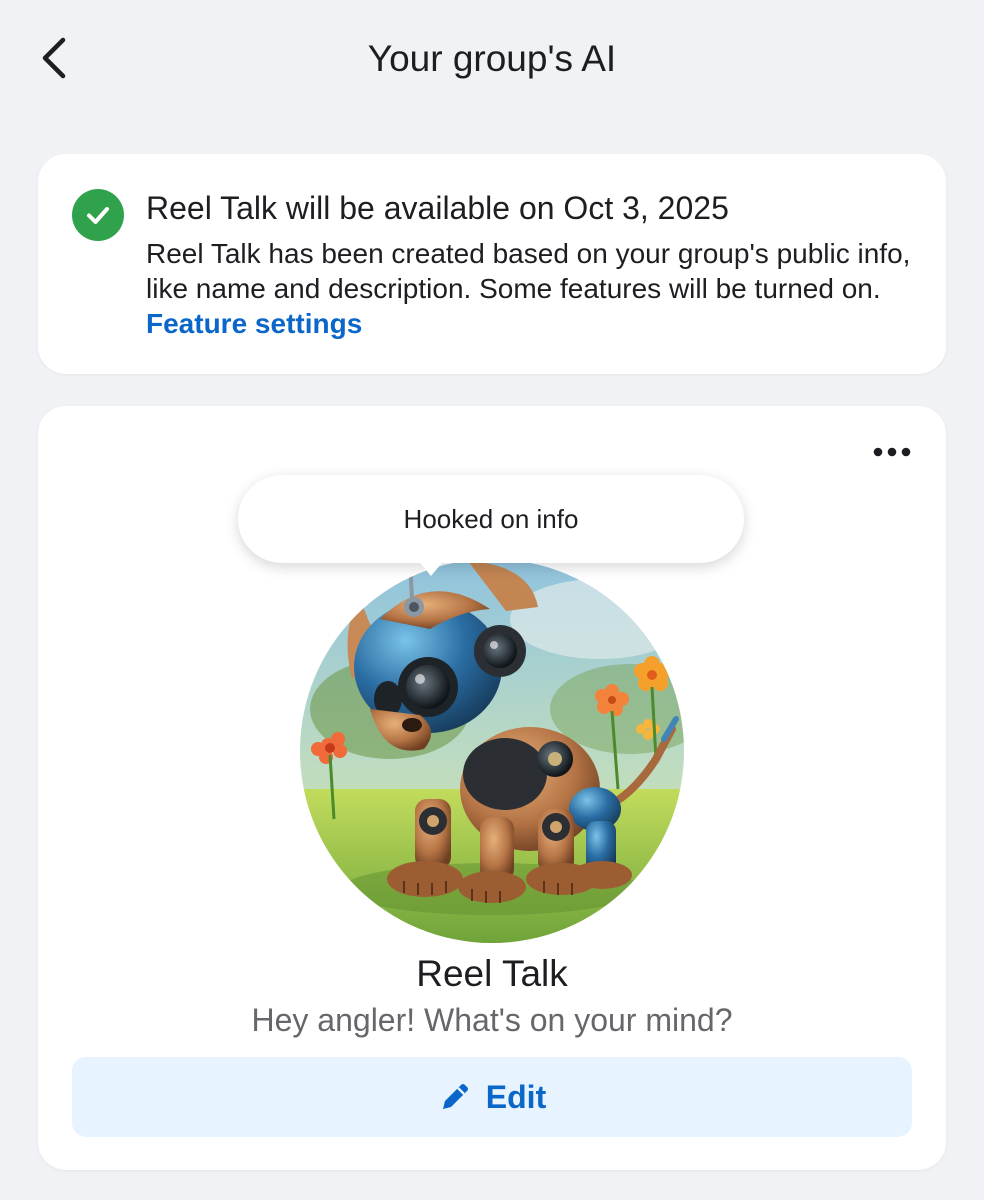 This screenshot has width=984, height=1200. I want to click on bubble-tail, so click(431, 567).